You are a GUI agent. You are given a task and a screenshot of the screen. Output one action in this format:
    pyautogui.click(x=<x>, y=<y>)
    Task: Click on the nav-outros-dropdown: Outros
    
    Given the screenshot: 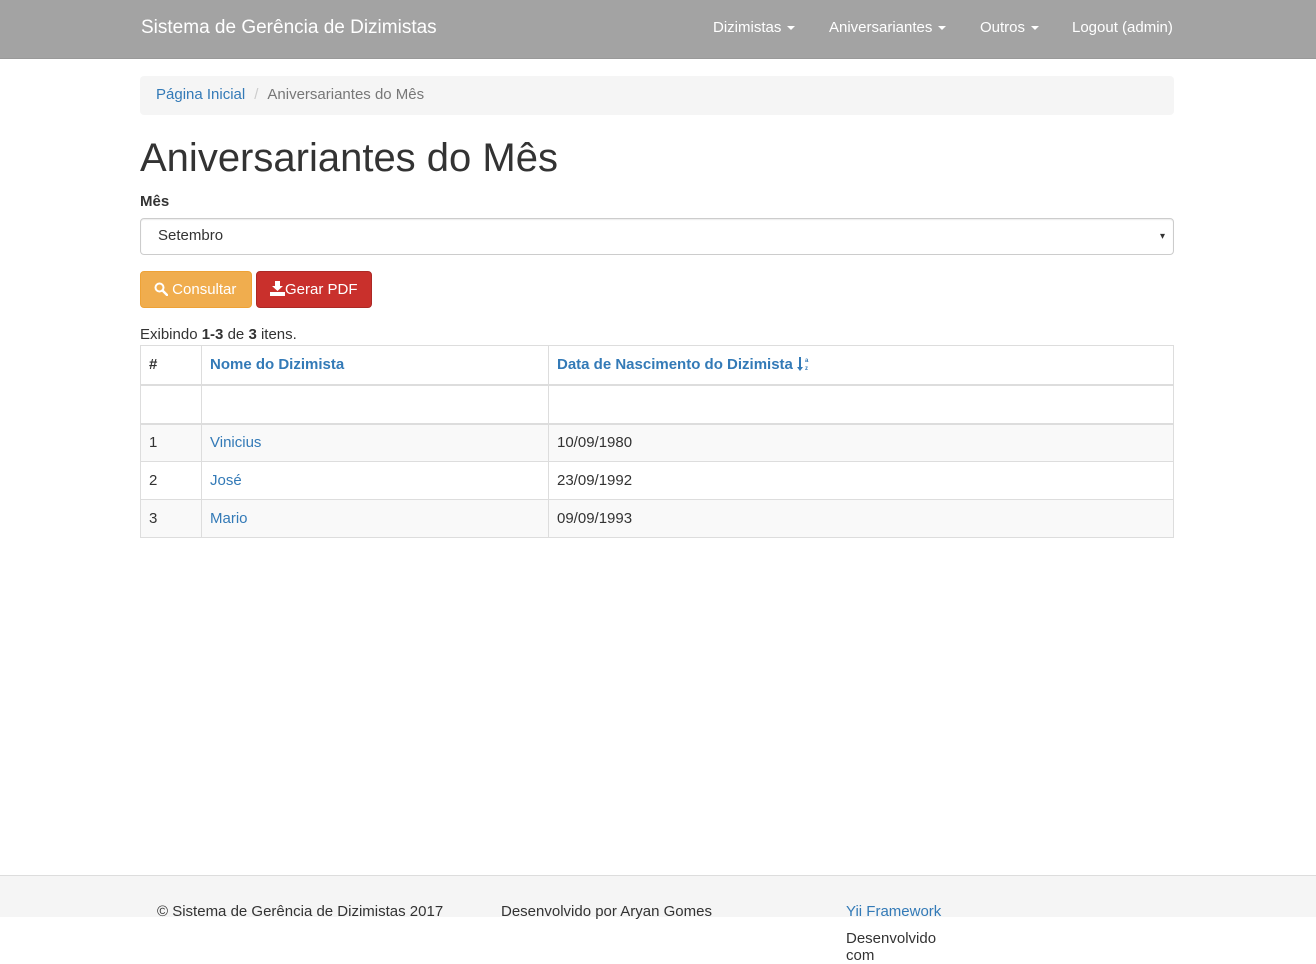 What is the action you would take?
    pyautogui.click(x=1010, y=27)
    